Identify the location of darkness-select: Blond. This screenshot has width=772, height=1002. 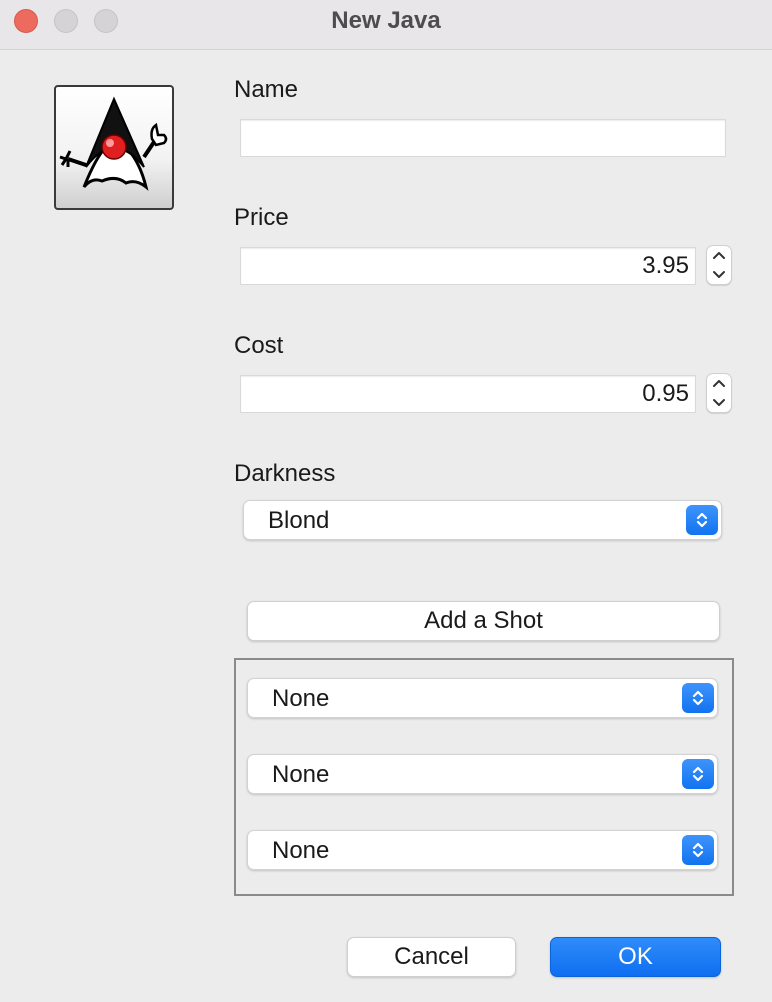
(482, 520).